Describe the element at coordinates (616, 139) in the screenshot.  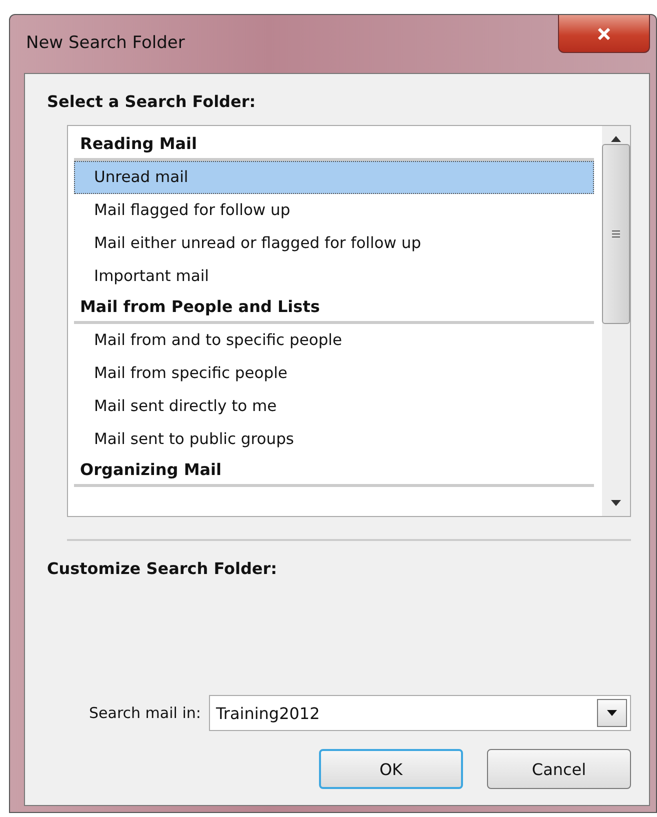
I see `scroll-up-icon` at that location.